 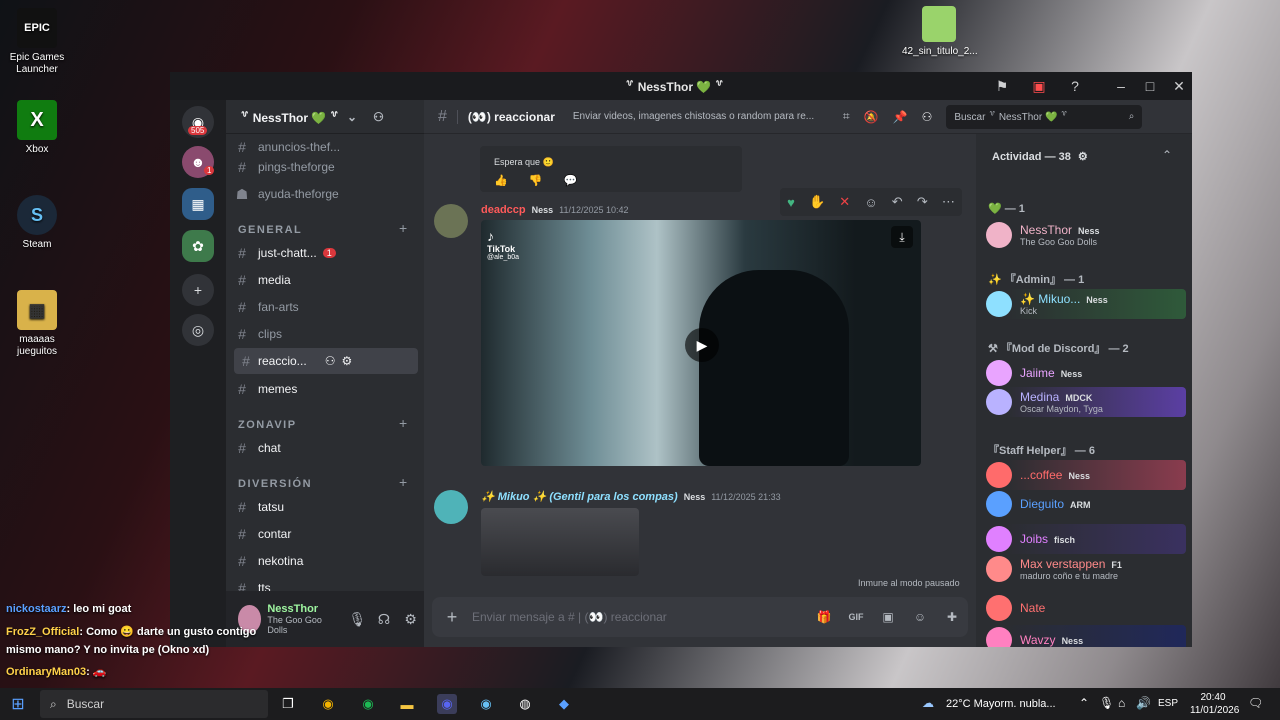 What do you see at coordinates (791, 202) in the screenshot?
I see `reaction-heart-icon: ♥` at bounding box center [791, 202].